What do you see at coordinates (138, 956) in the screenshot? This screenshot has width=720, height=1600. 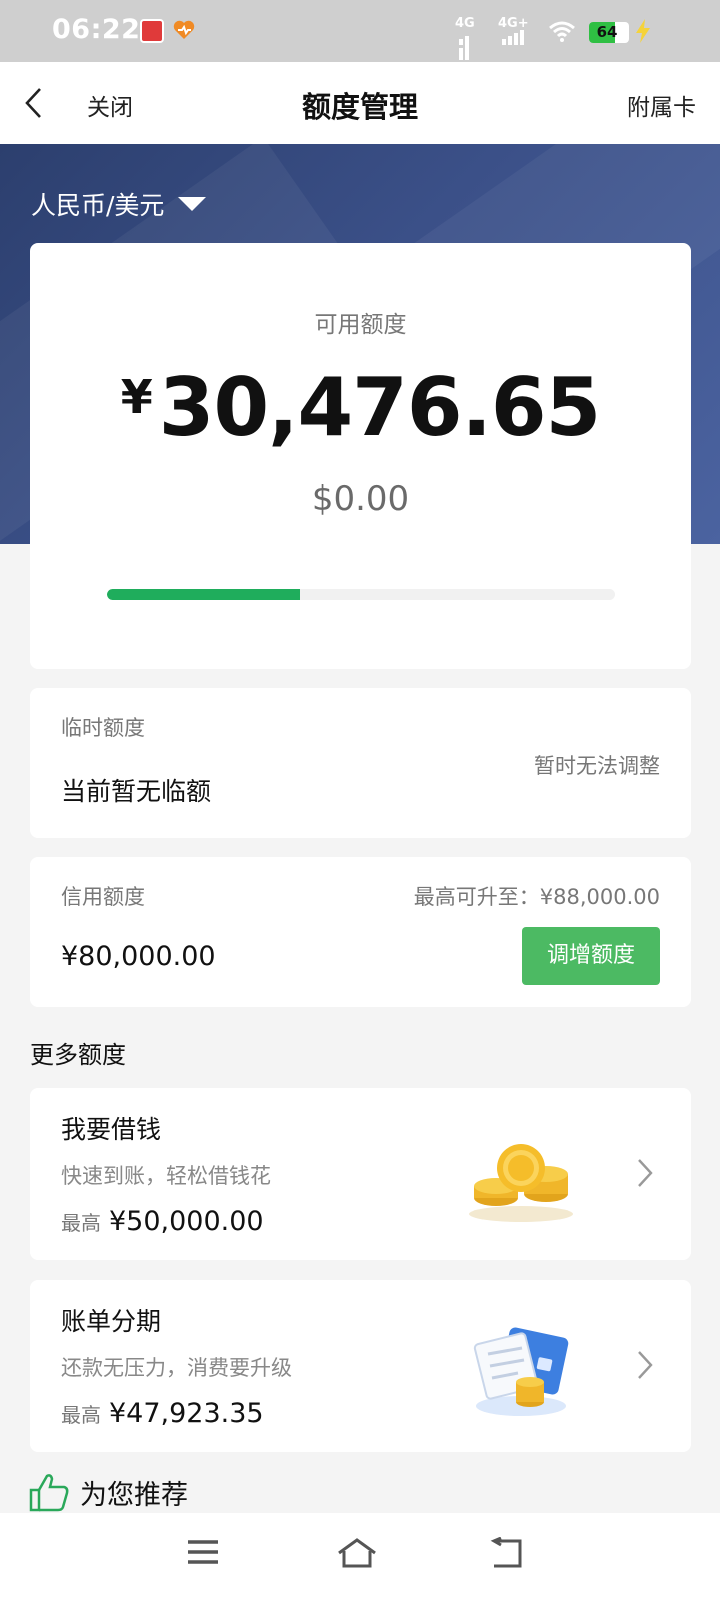 I see `credit-value: ¥80,000.00` at bounding box center [138, 956].